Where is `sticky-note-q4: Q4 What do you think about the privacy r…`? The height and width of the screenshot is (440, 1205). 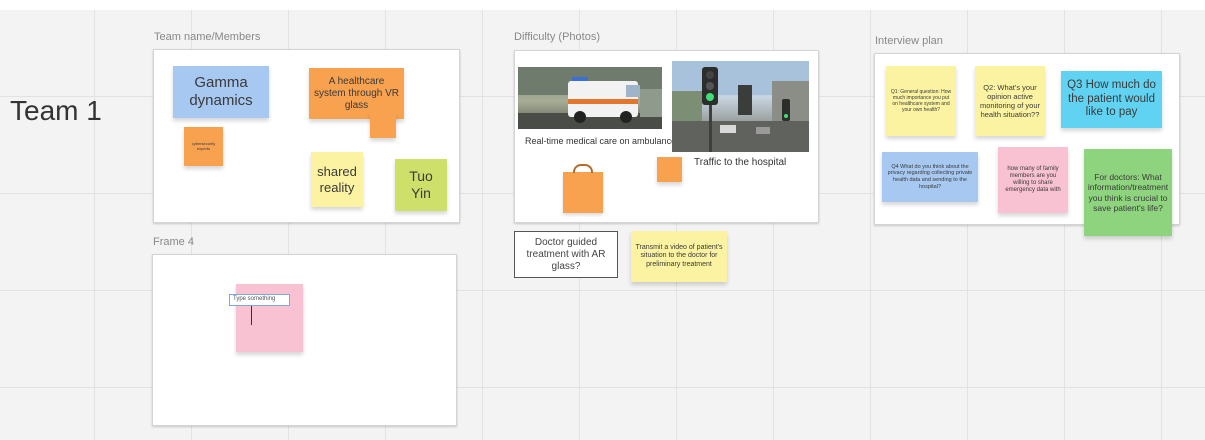
sticky-note-q4: Q4 What do you think about the privacy r… is located at coordinates (930, 177).